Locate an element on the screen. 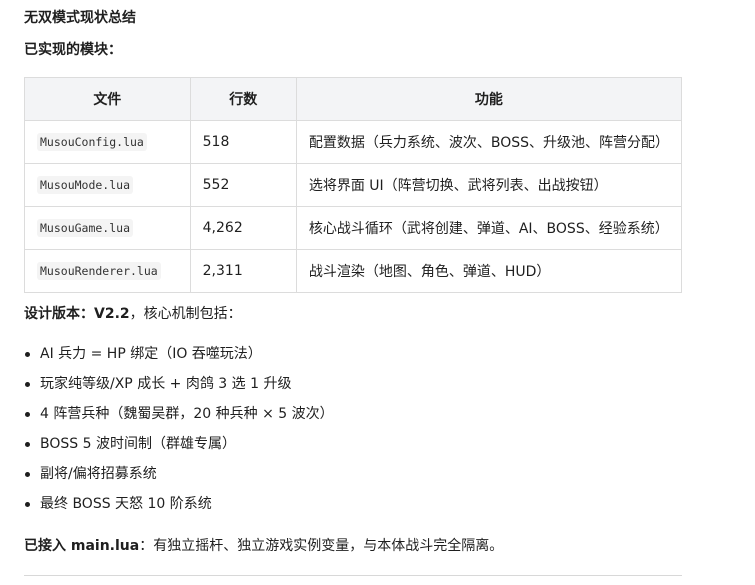 The width and height of the screenshot is (755, 585). integration-paragraph: 已接入 main.lua：有独立摇杆、独立游戏实例变量，与本体战斗完全隔离。 is located at coordinates (263, 546).